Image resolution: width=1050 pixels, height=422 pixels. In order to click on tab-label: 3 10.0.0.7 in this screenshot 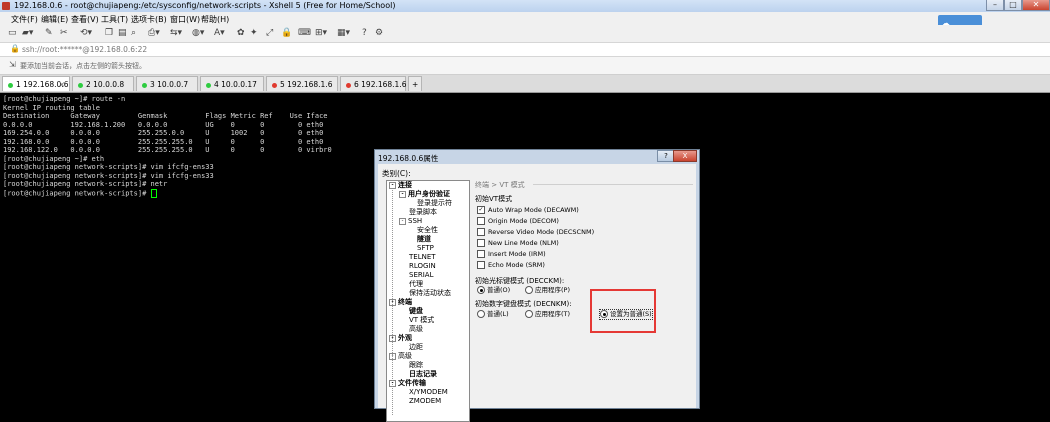, I will do `click(169, 84)`.